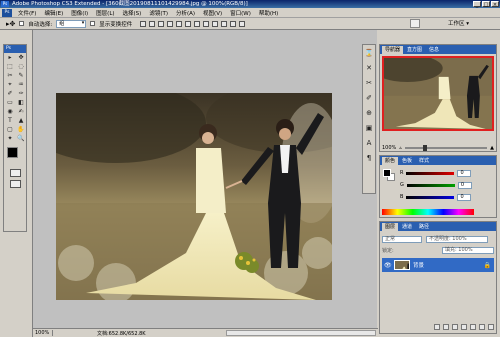 This screenshot has width=500, height=337. Describe the element at coordinates (27, 13) in the screenshot. I see `menu-file: 文件(F)` at that location.